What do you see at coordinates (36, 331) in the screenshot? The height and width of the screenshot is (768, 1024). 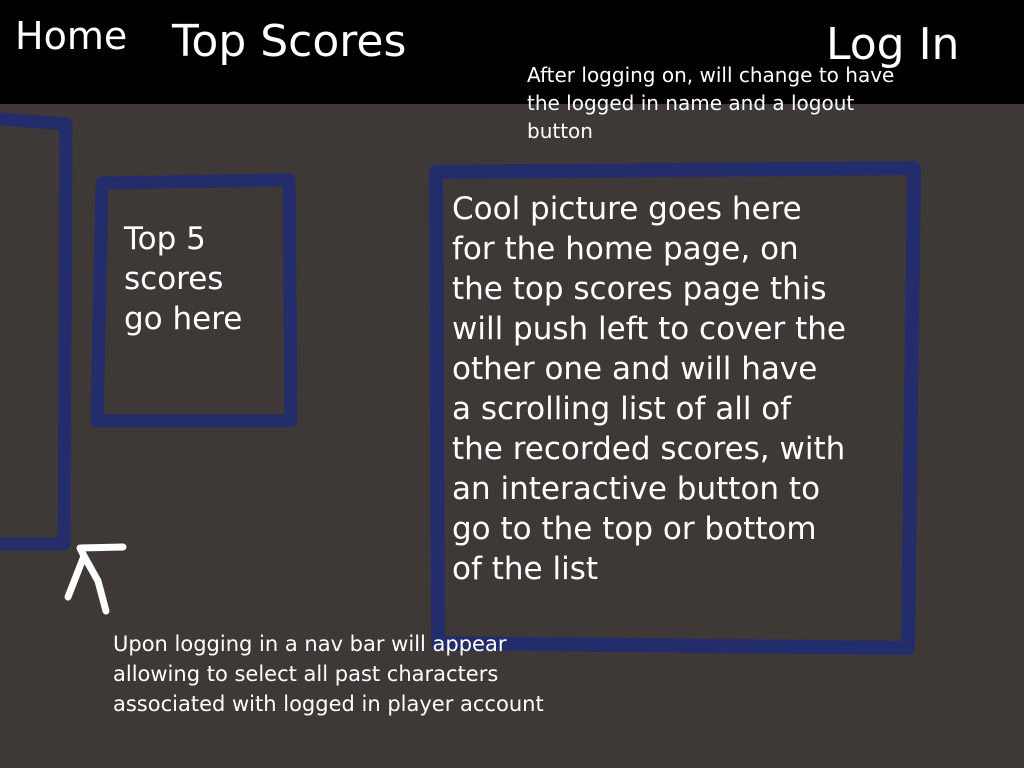 I see `nav-bar-placeholder-outline` at bounding box center [36, 331].